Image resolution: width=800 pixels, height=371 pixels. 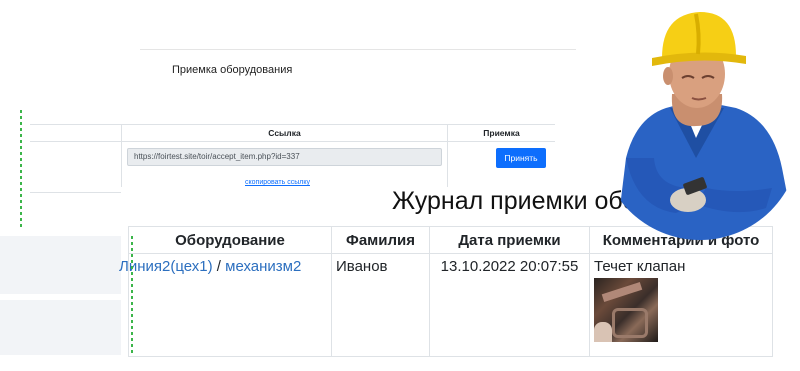 I want to click on page-title: Приемка оборудования, so click(x=232, y=70).